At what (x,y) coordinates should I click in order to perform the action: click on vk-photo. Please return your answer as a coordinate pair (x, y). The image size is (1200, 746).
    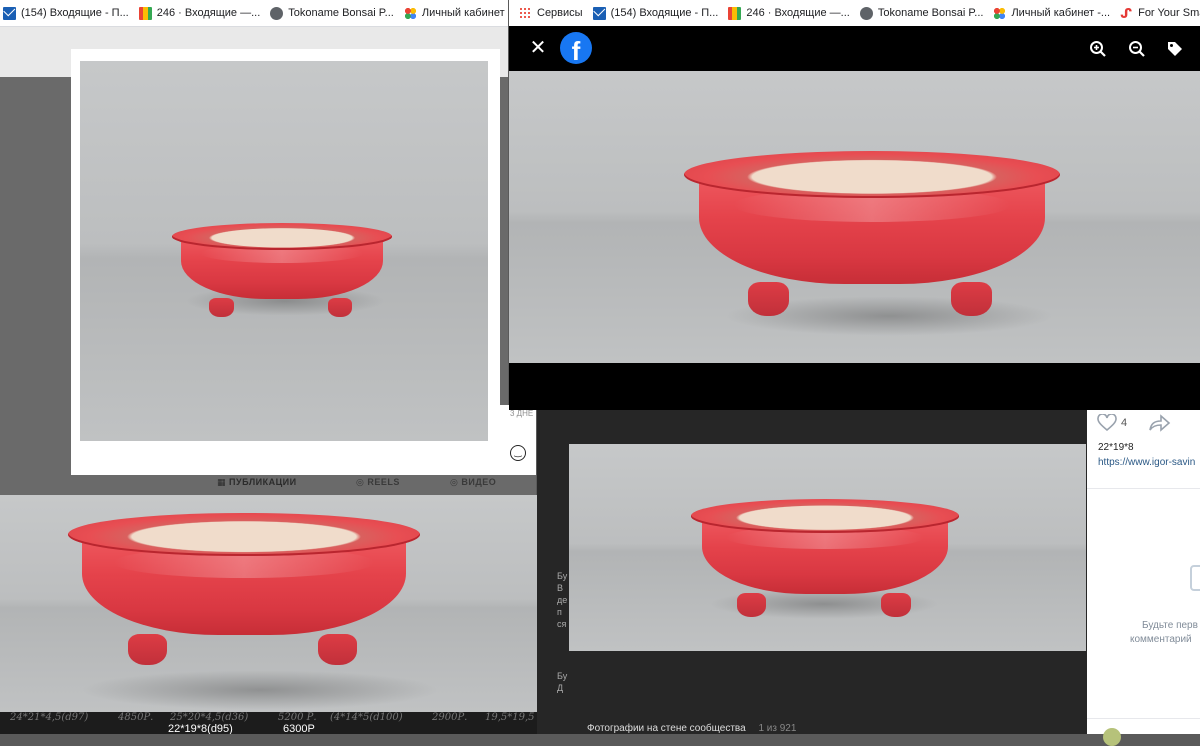
    Looking at the image, I should click on (827, 547).